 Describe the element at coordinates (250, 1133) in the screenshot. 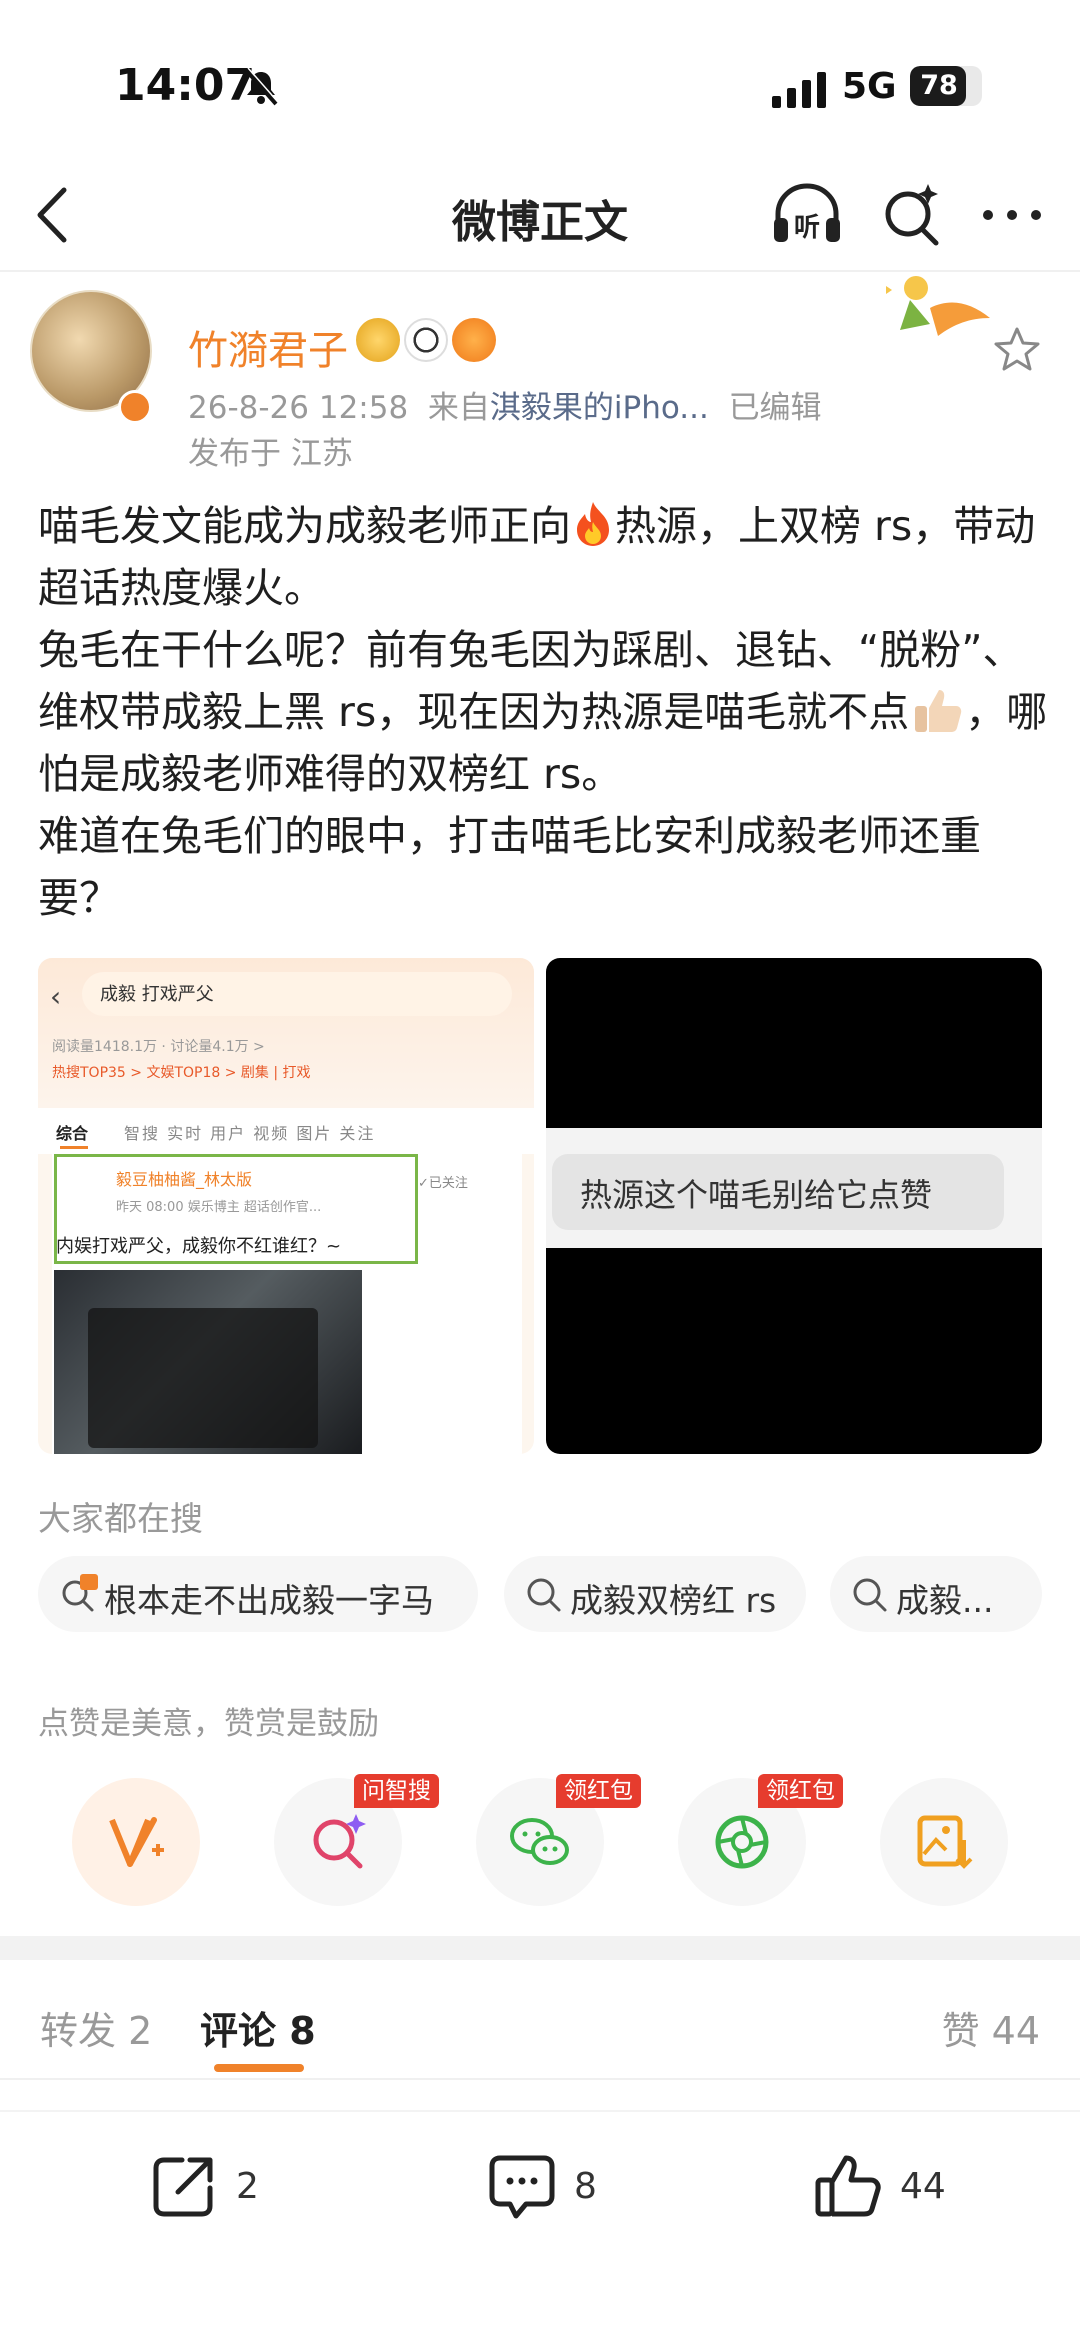

I see `image-tabs-rest: 智搜 实时 用户 视频 图片 关注` at that location.